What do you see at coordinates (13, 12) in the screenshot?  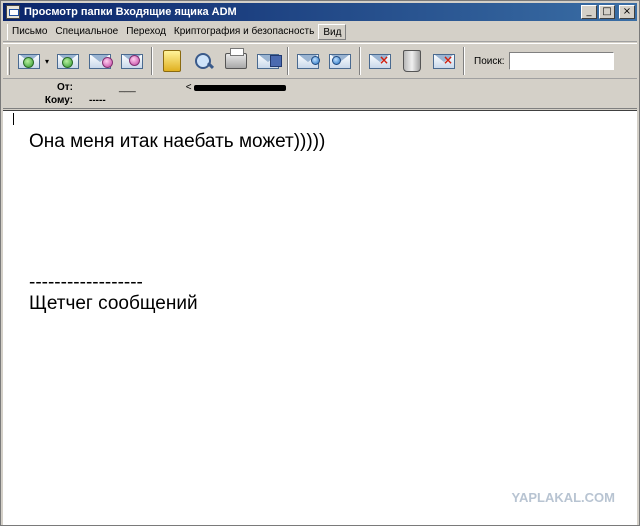 I see `mail-app-icon` at bounding box center [13, 12].